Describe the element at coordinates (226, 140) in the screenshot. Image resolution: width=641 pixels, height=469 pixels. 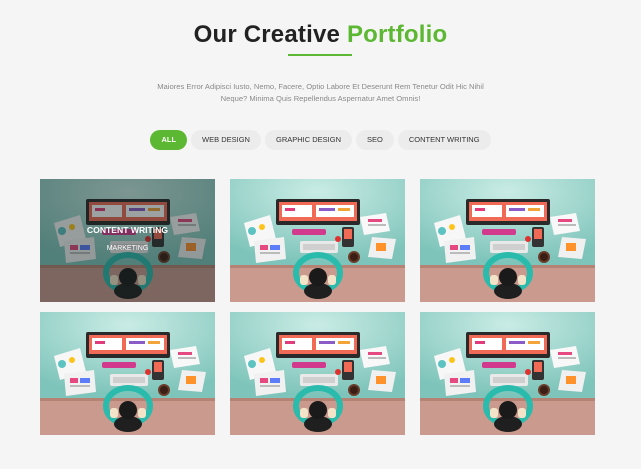
I see `filter-web-design: WEB DESIGN` at that location.